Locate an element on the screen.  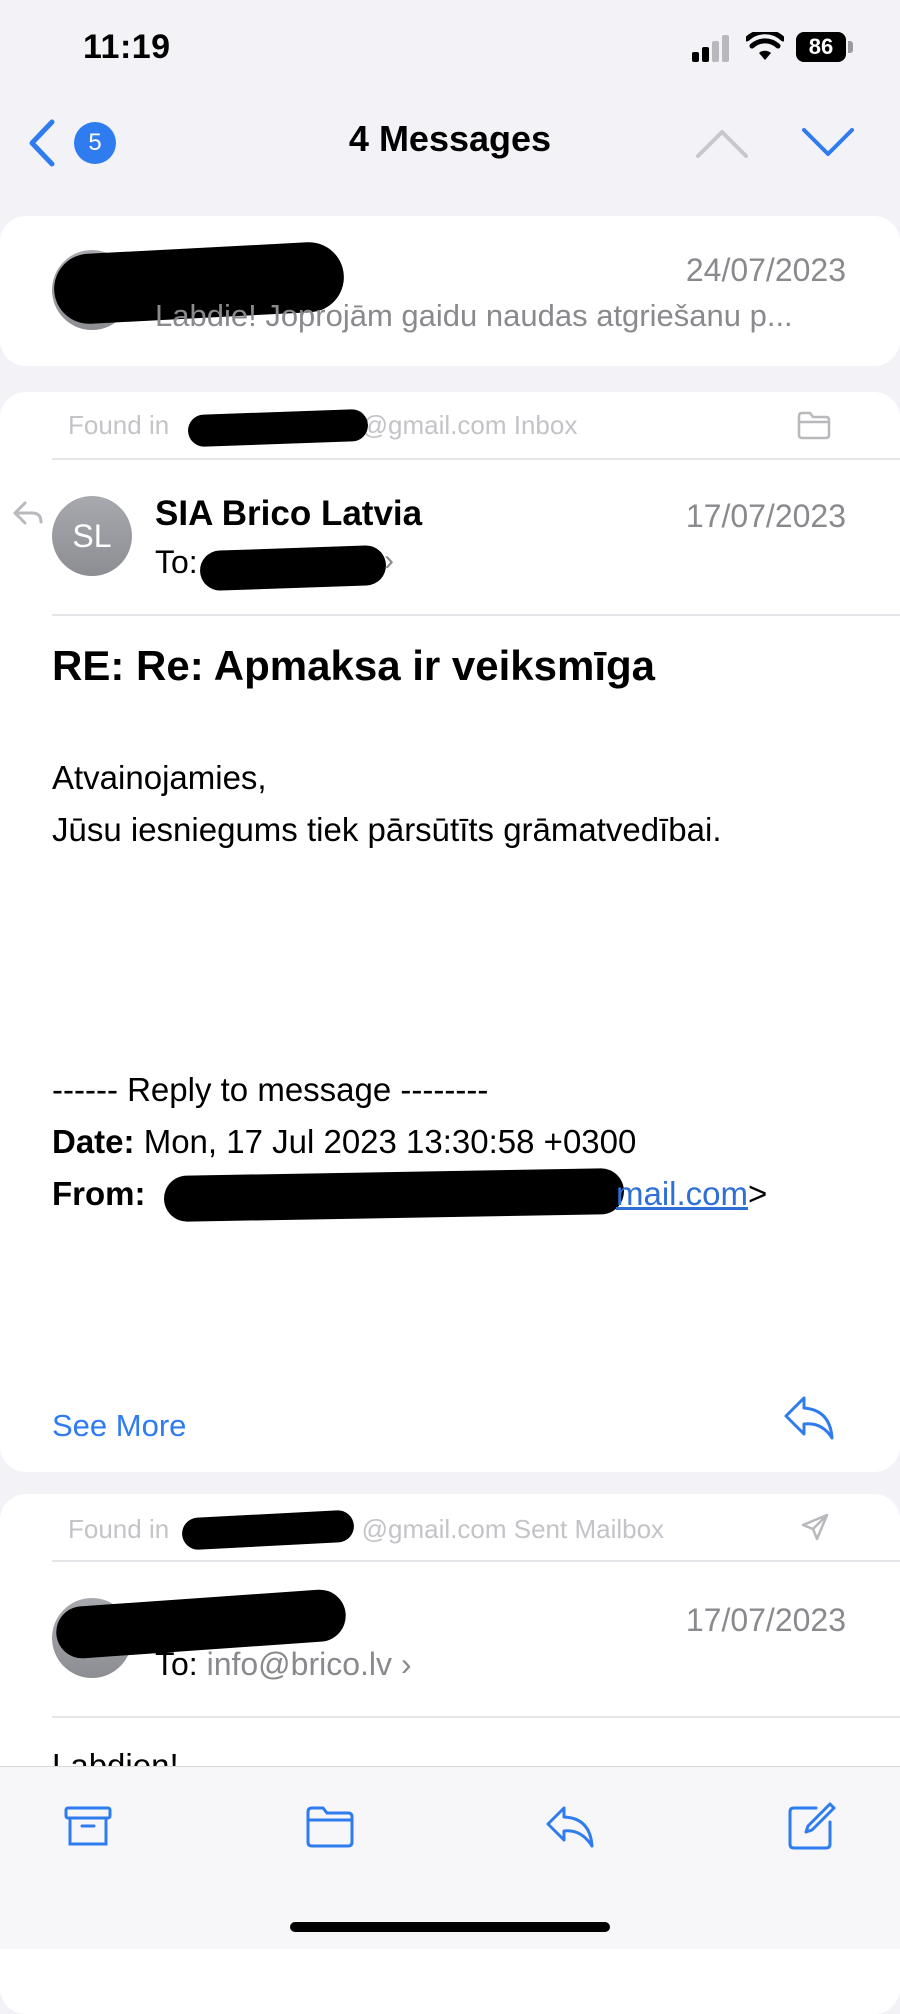
message-body-line: Atvainojamies, is located at coordinates (159, 777).